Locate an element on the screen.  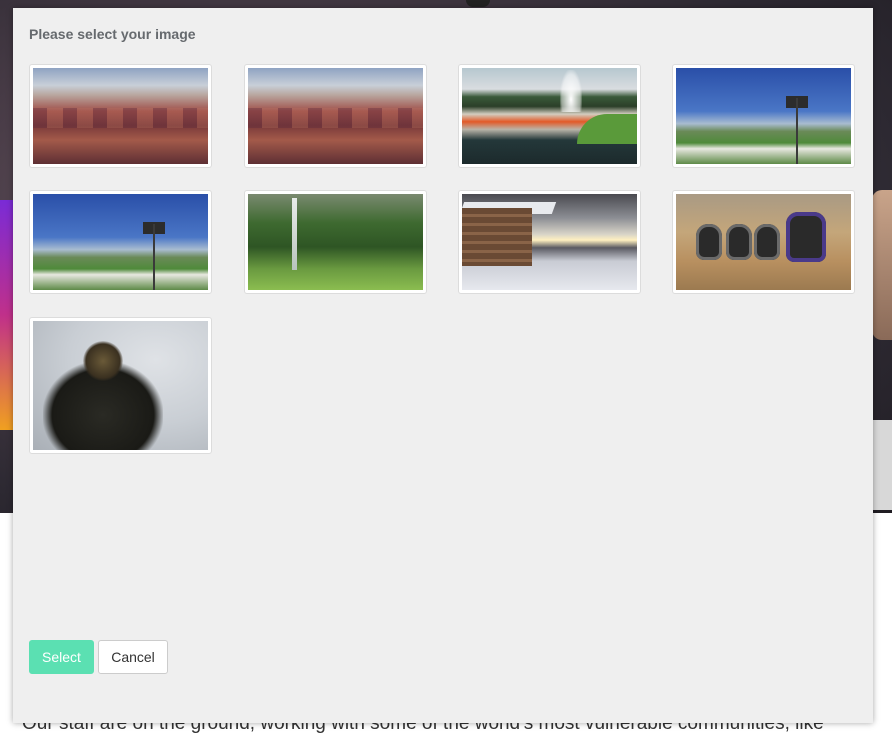
select-button: Select is located at coordinates (61, 657).